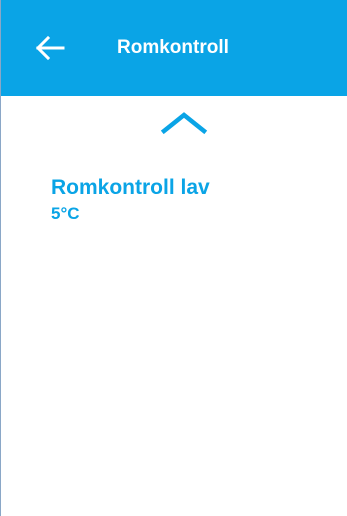  I want to click on setting-value: 5°C, so click(65, 213).